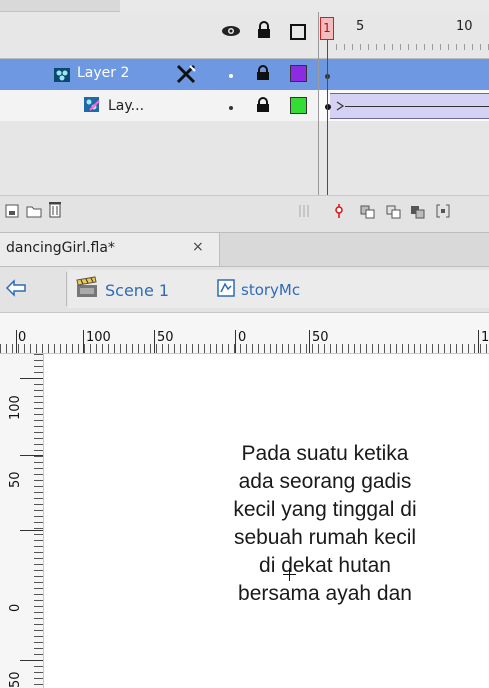 This screenshot has height=688, width=489. What do you see at coordinates (38, 521) in the screenshot?
I see `vertical-ruler-ticks` at bounding box center [38, 521].